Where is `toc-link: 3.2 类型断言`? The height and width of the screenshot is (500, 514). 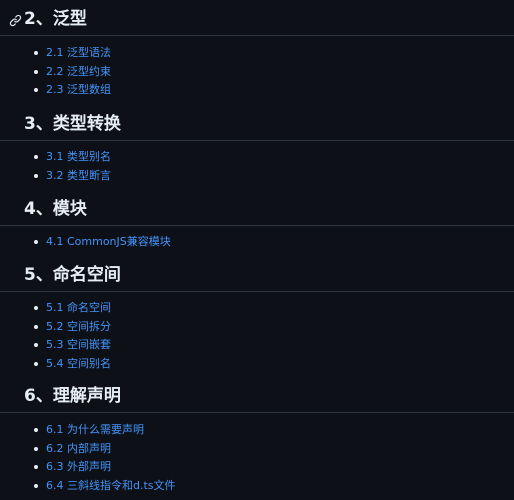 toc-link: 3.2 类型断言 is located at coordinates (78, 175).